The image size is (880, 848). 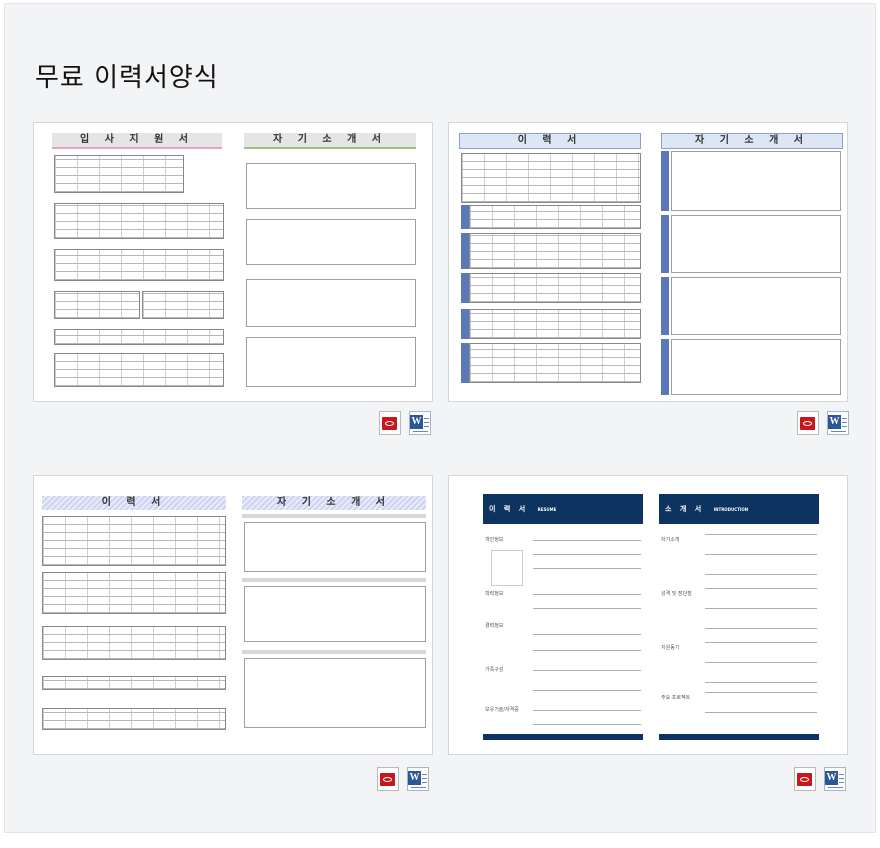 I want to click on template-2-resume-page: 이 력 서, so click(x=550, y=264).